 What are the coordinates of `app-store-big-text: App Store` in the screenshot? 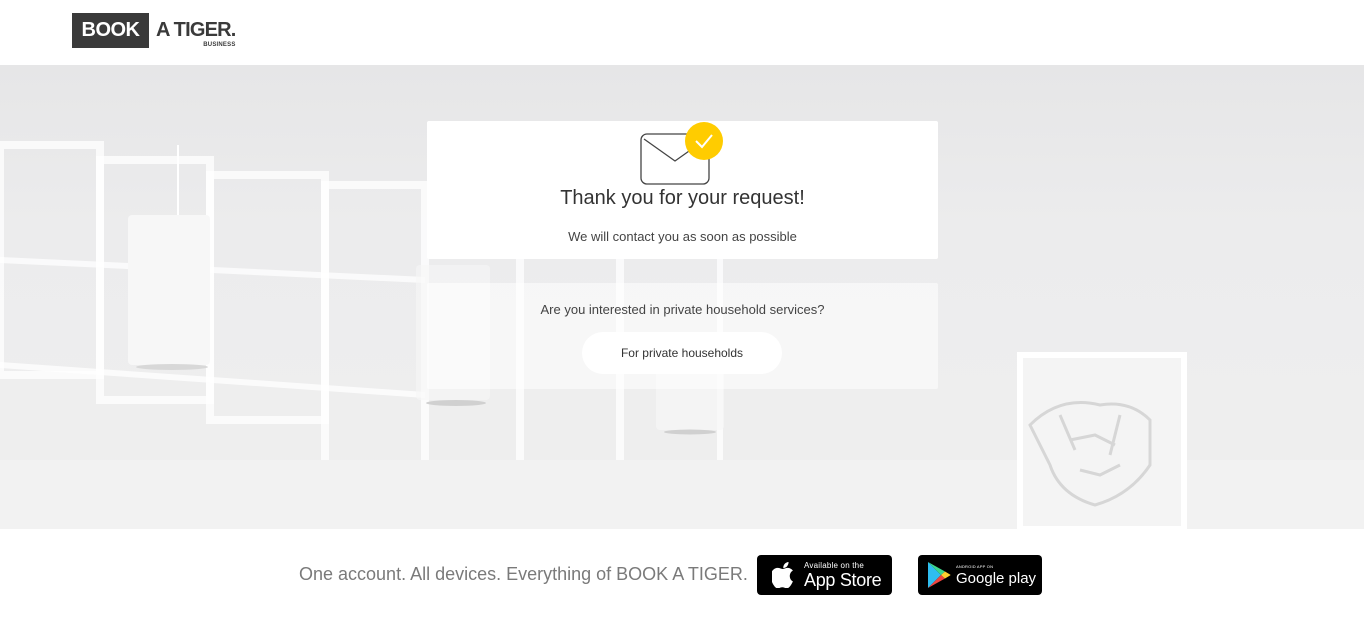 It's located at (843, 579).